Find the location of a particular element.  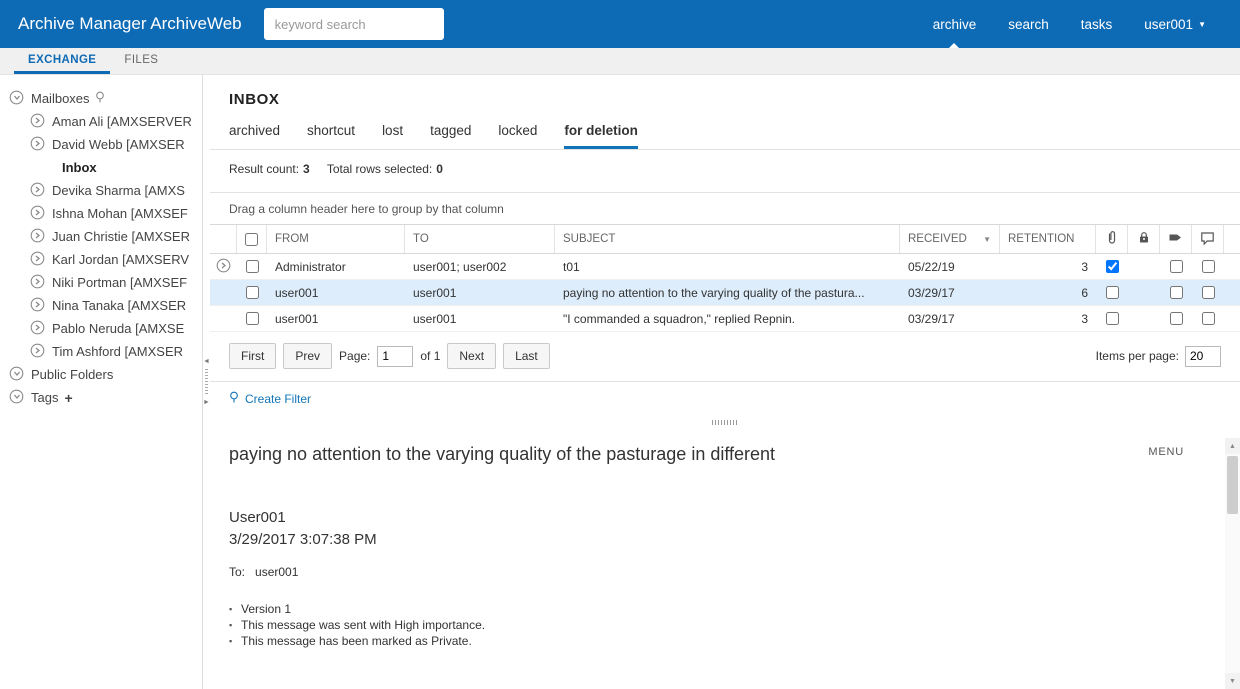

filter-search-icon is located at coordinates (100, 98).